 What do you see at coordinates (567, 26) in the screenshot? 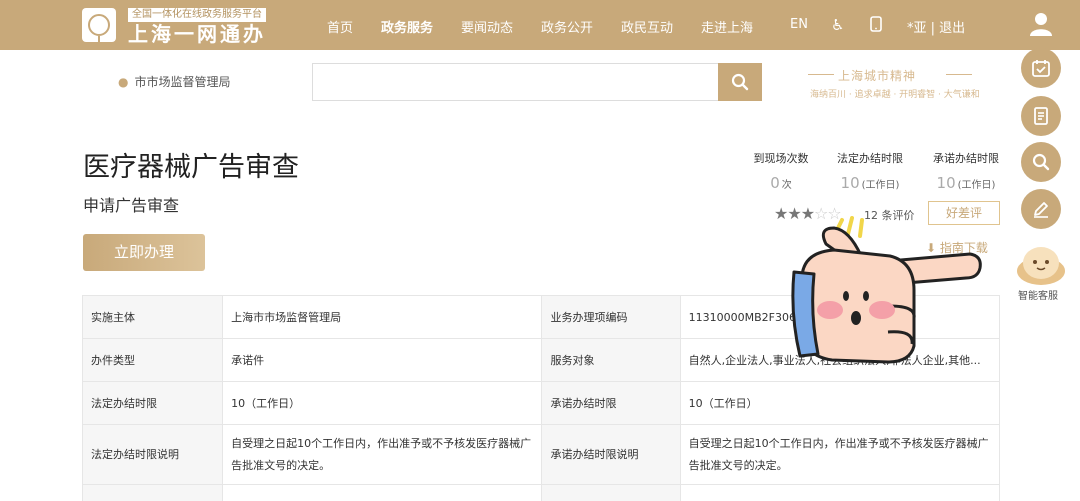
I see `nav-gov-open: 政务公开` at bounding box center [567, 26].